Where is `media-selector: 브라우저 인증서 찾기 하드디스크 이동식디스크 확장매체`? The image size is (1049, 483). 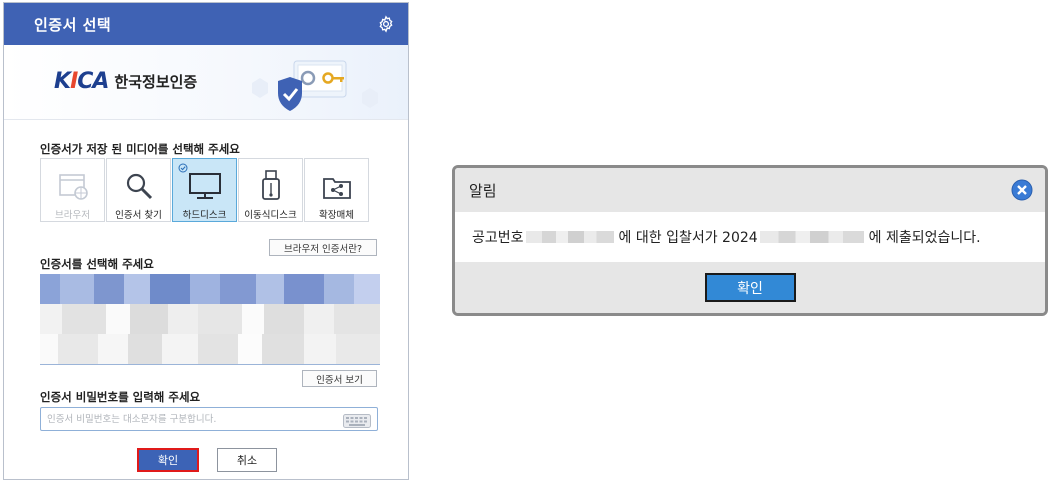
media-selector: 브라우저 인증서 찾기 하드디스크 이동식디스크 확장매체 is located at coordinates (205, 190).